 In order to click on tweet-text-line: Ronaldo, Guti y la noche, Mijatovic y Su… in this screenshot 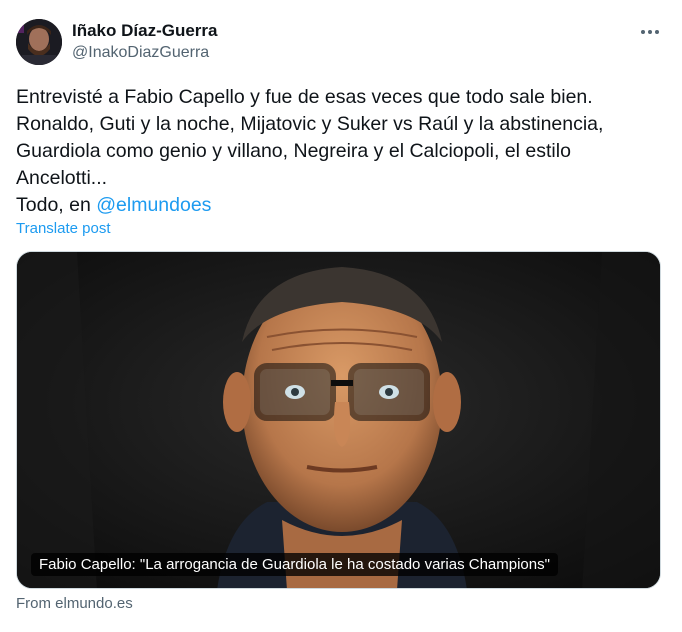, I will do `click(310, 124)`.